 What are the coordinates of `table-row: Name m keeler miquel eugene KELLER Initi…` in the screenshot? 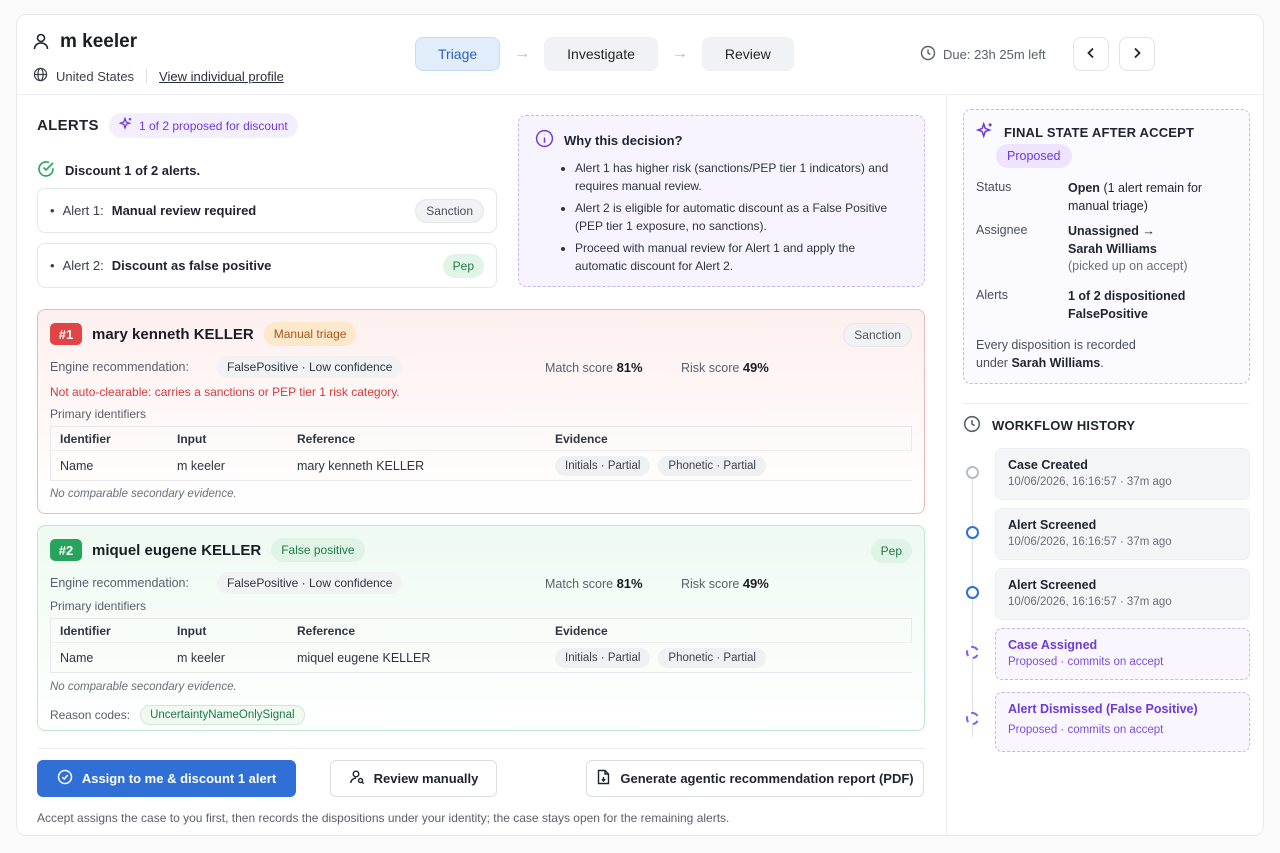 It's located at (481, 657).